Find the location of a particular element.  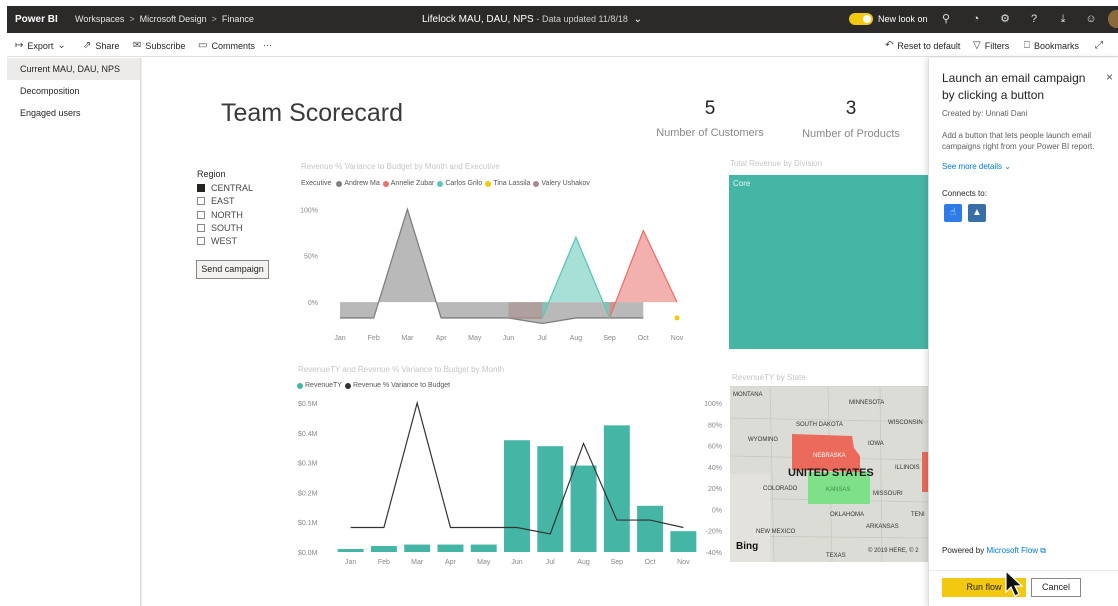

search-icon: ⚲ is located at coordinates (946, 19).